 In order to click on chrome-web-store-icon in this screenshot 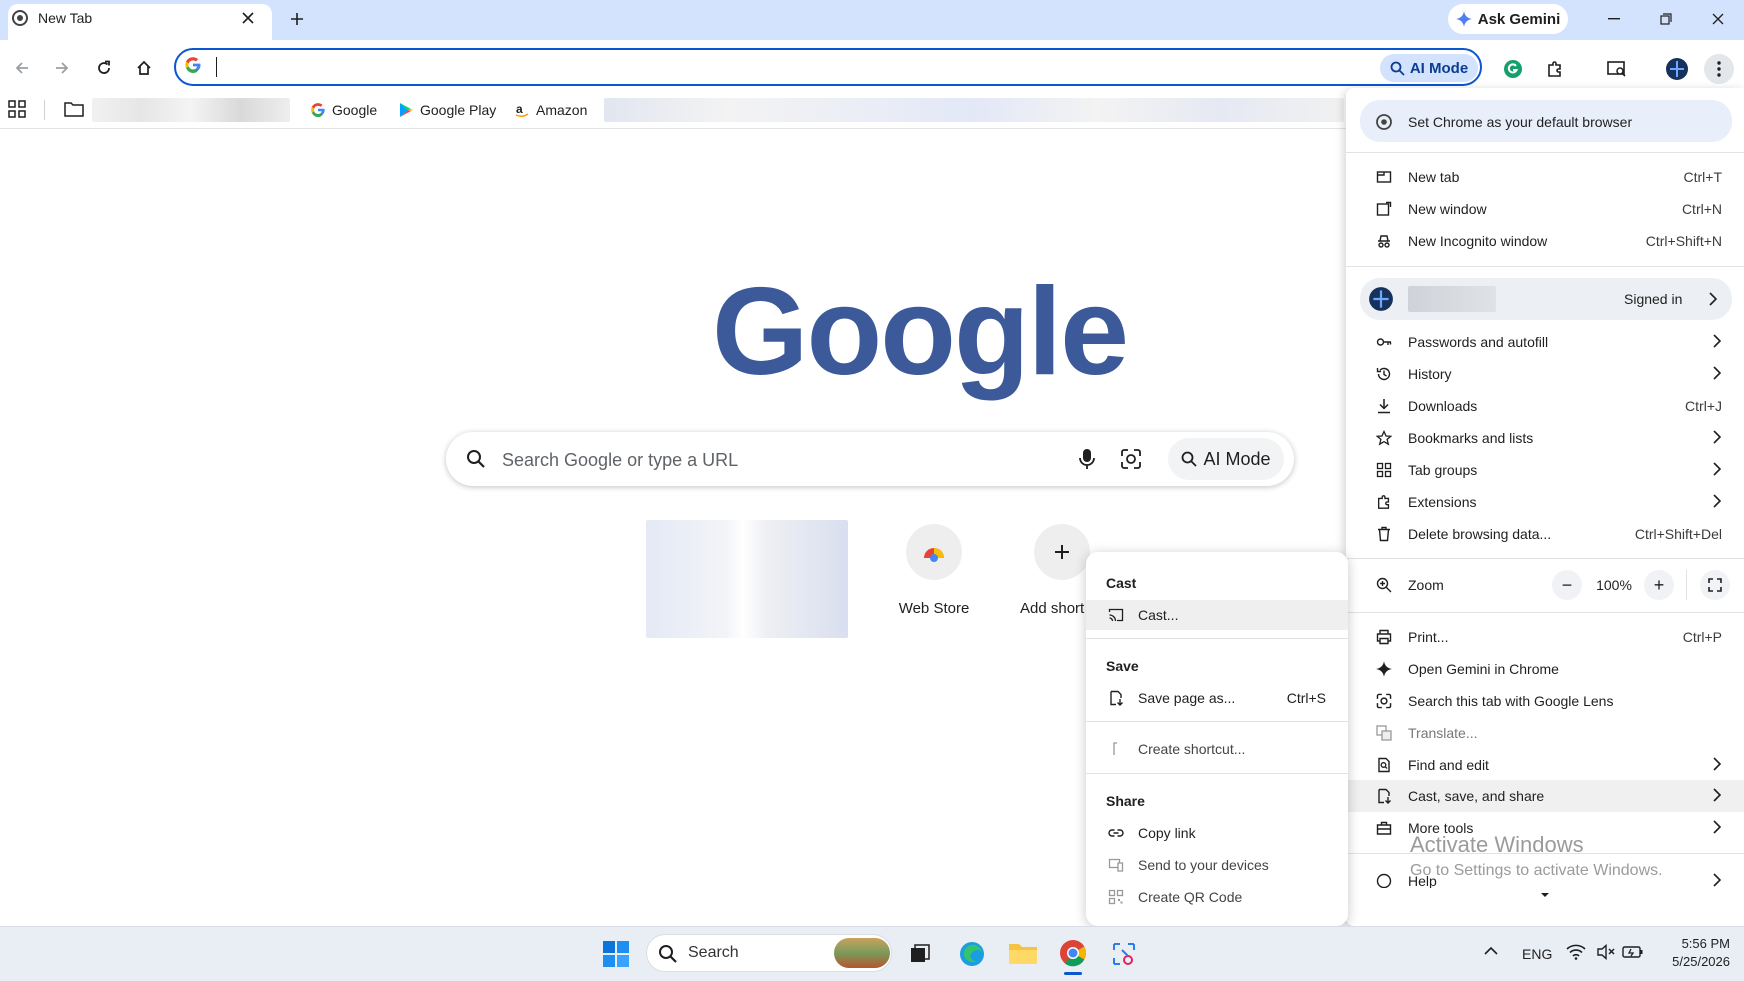, I will do `click(934, 552)`.